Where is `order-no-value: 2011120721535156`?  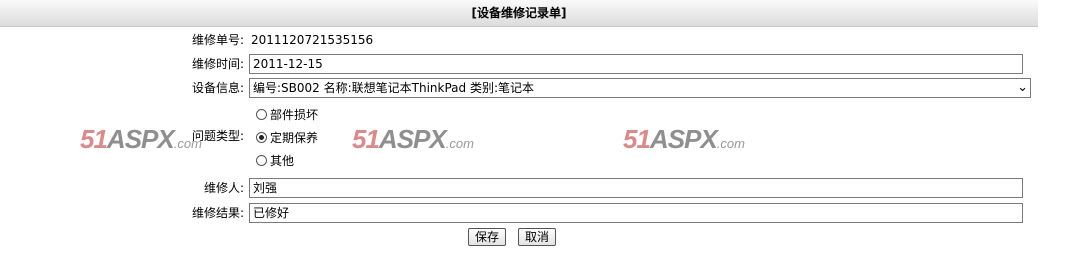
order-no-value: 2011120721535156 is located at coordinates (312, 40).